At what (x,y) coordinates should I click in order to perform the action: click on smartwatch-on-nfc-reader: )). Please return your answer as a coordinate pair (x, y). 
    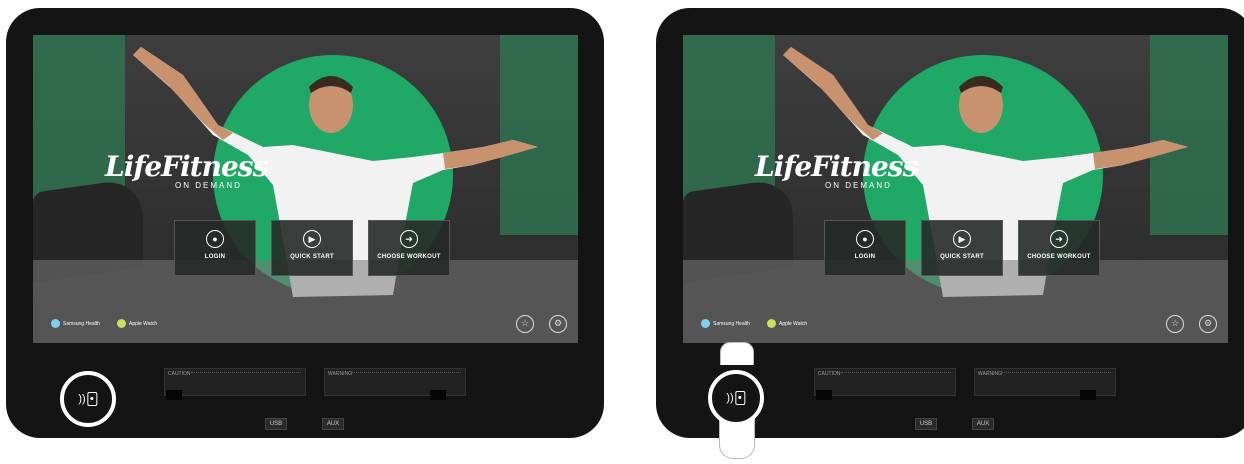
    Looking at the image, I should click on (736, 398).